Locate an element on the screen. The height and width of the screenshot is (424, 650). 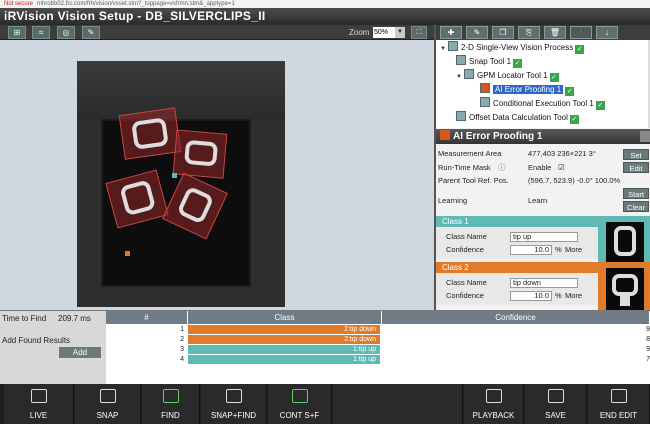
find-button: FIND is located at coordinates (171, 404).